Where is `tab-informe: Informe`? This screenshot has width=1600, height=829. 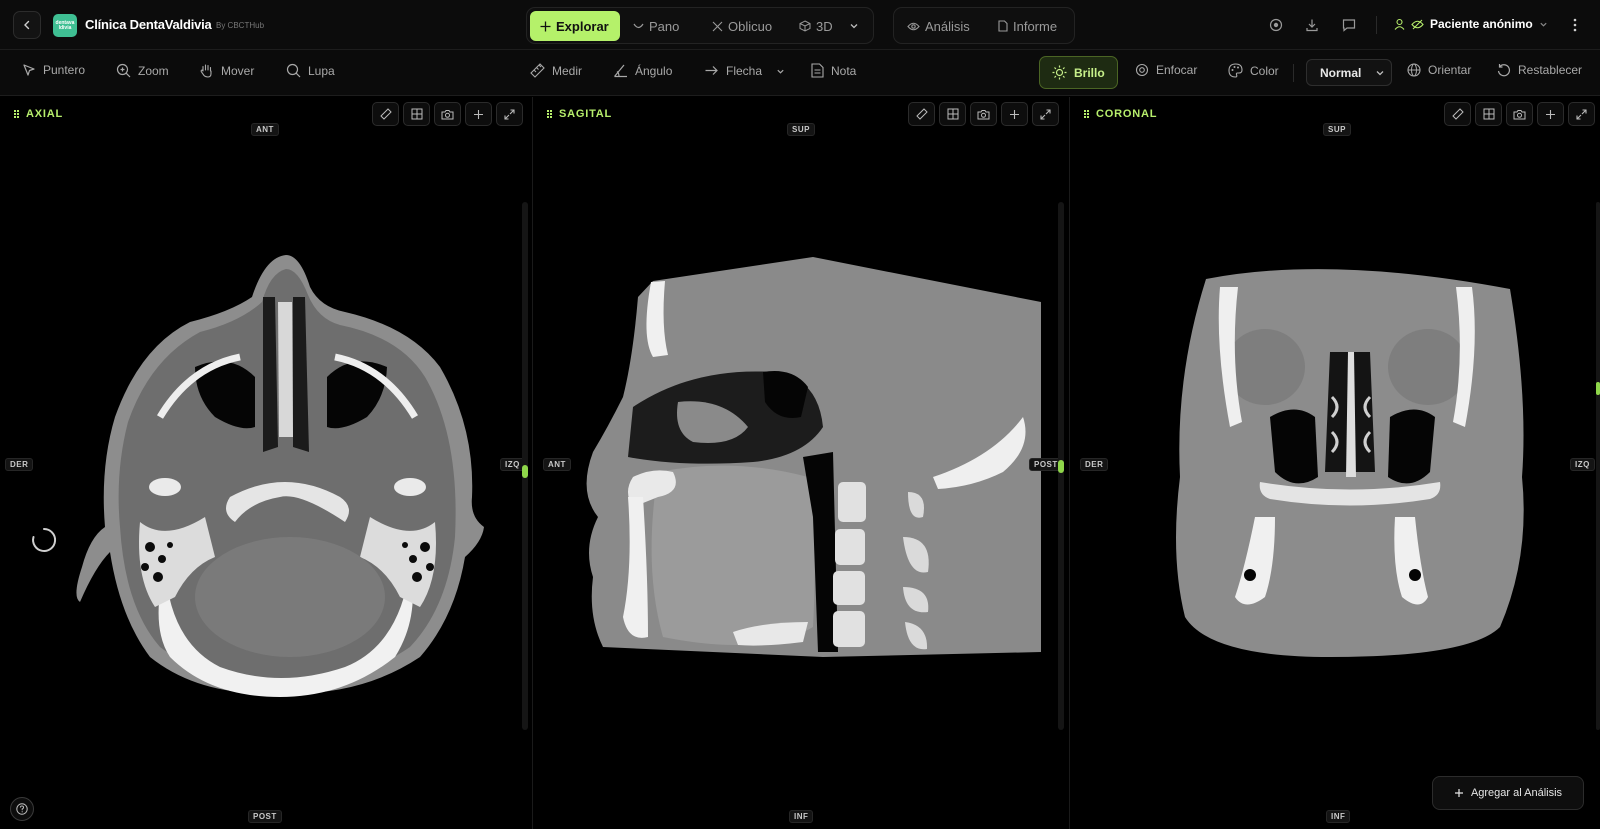 tab-informe: Informe is located at coordinates (1027, 26).